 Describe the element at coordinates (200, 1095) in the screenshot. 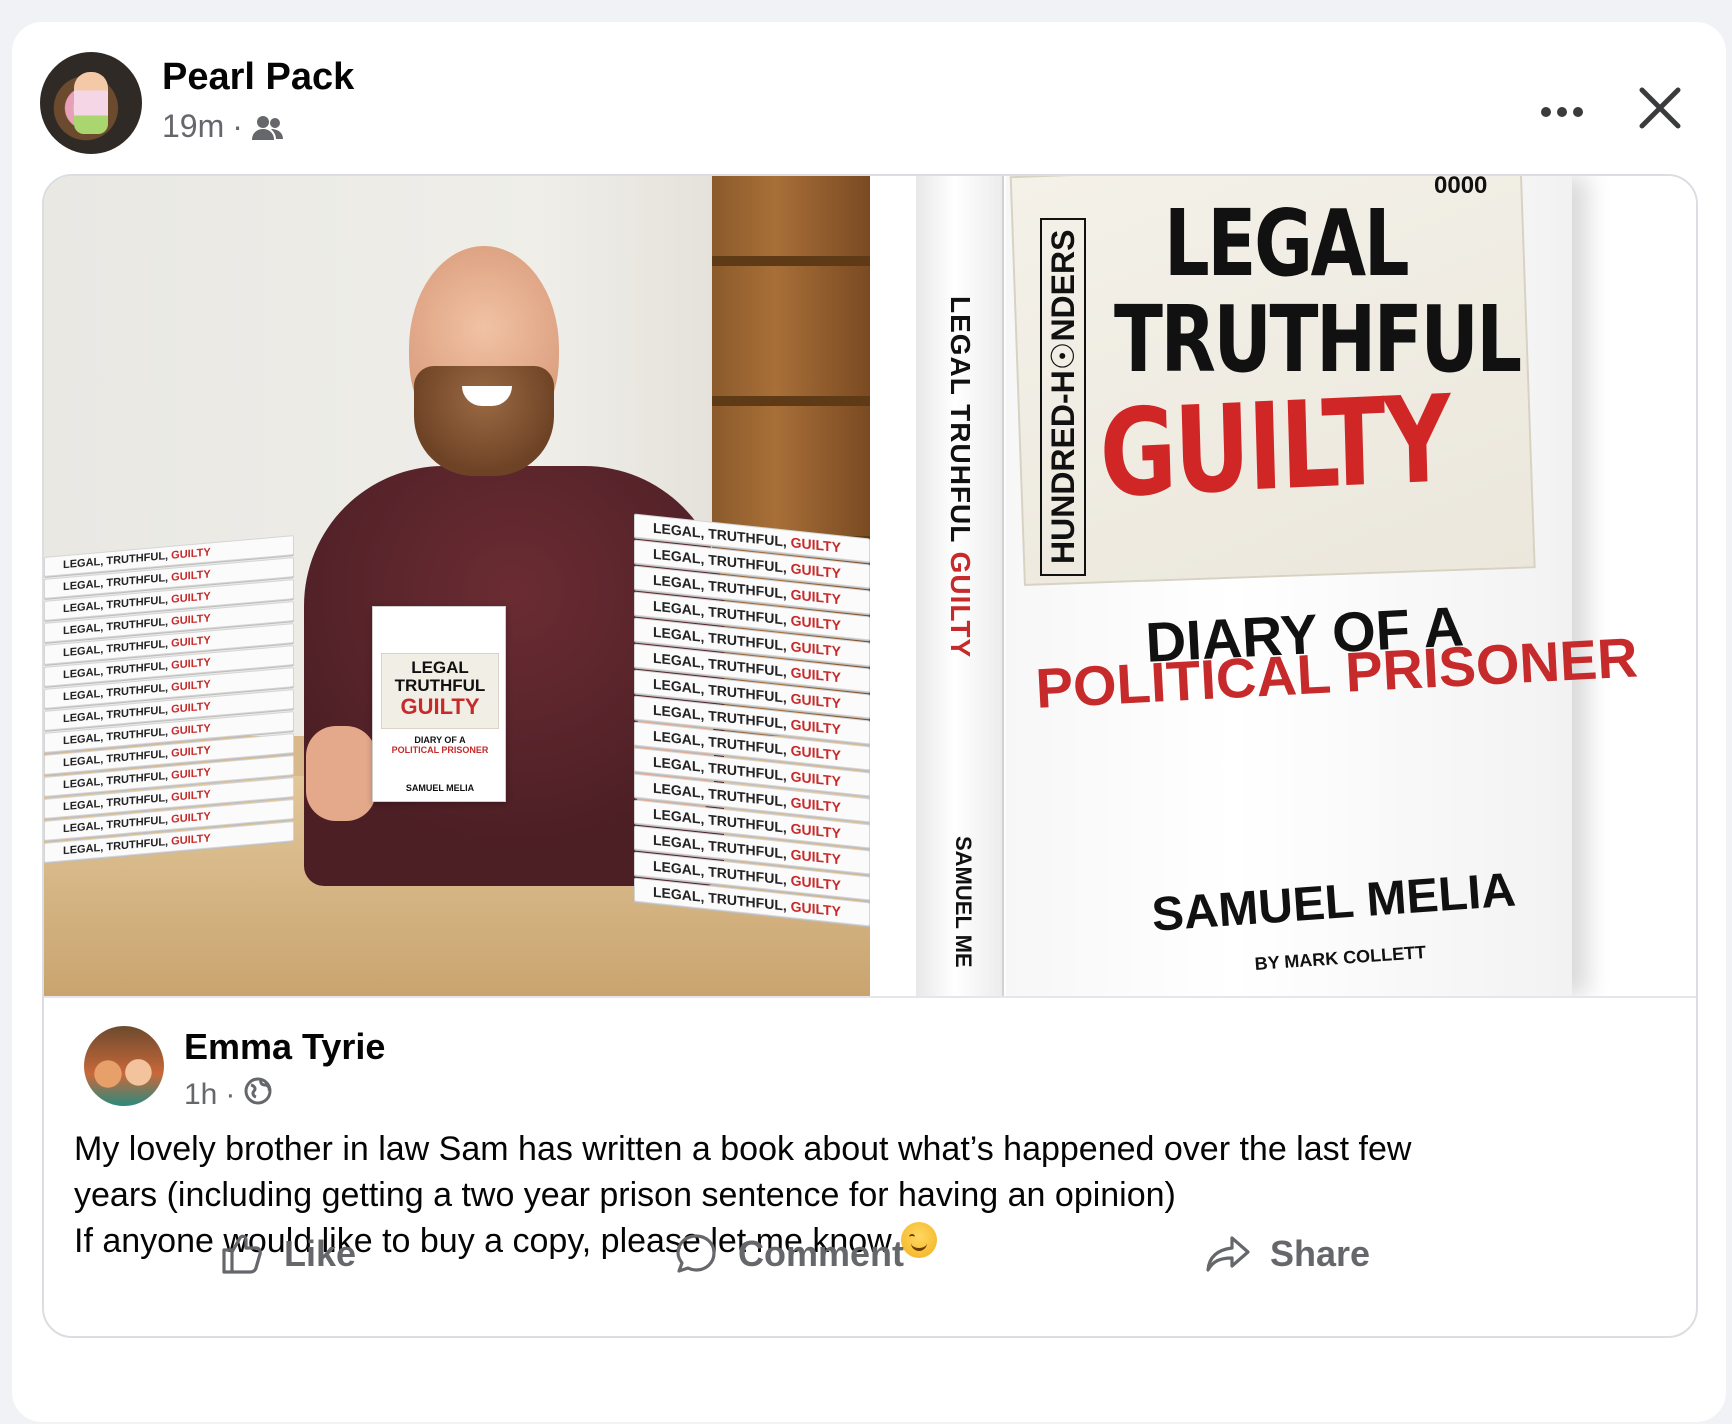

I see `shared-post-time: 1h` at that location.